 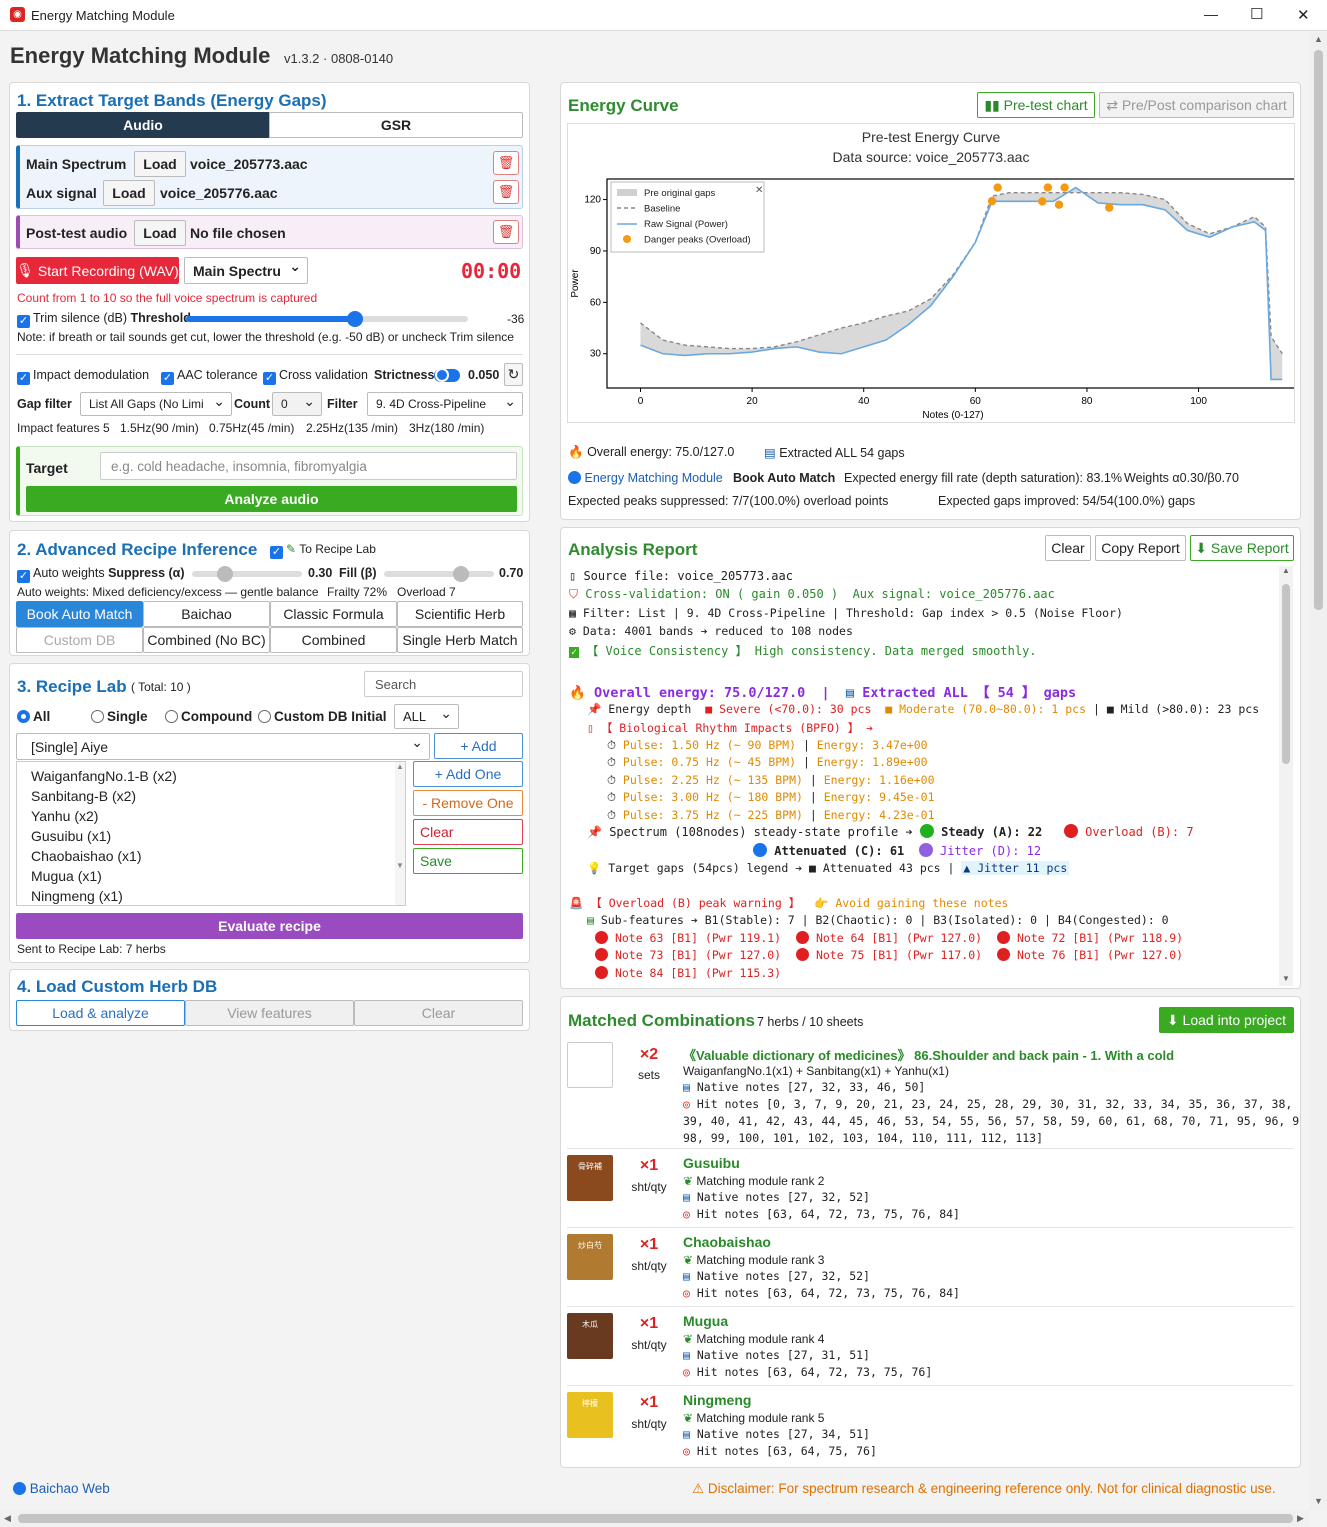 What do you see at coordinates (104, 796) in the screenshot?
I see `list-item: Sanbitang-B (x2)` at bounding box center [104, 796].